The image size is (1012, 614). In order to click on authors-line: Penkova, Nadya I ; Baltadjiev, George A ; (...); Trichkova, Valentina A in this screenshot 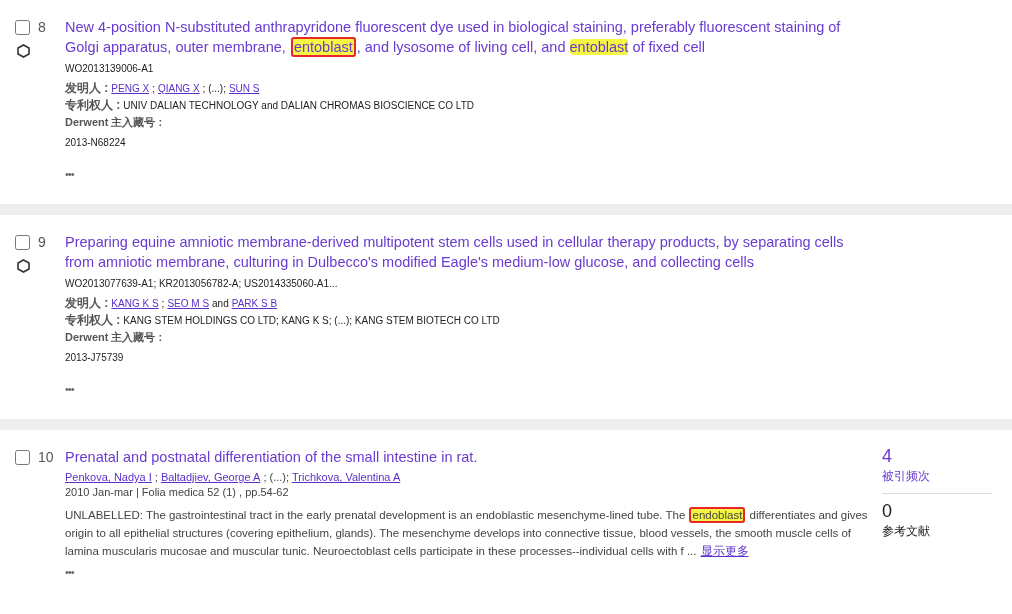, I will do `click(233, 477)`.